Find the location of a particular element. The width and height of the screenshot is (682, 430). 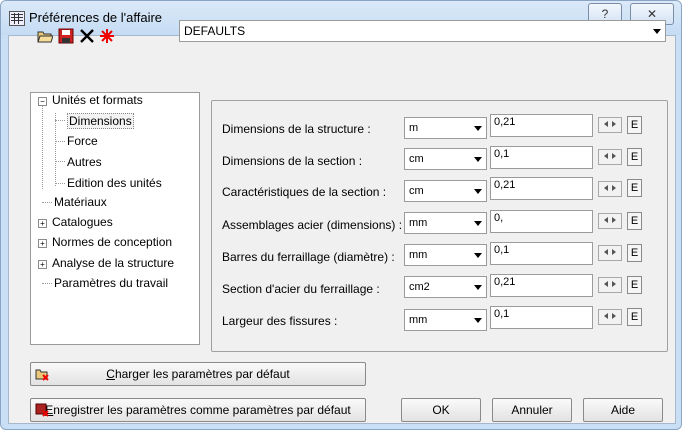

ok-button: OK is located at coordinates (441, 410).